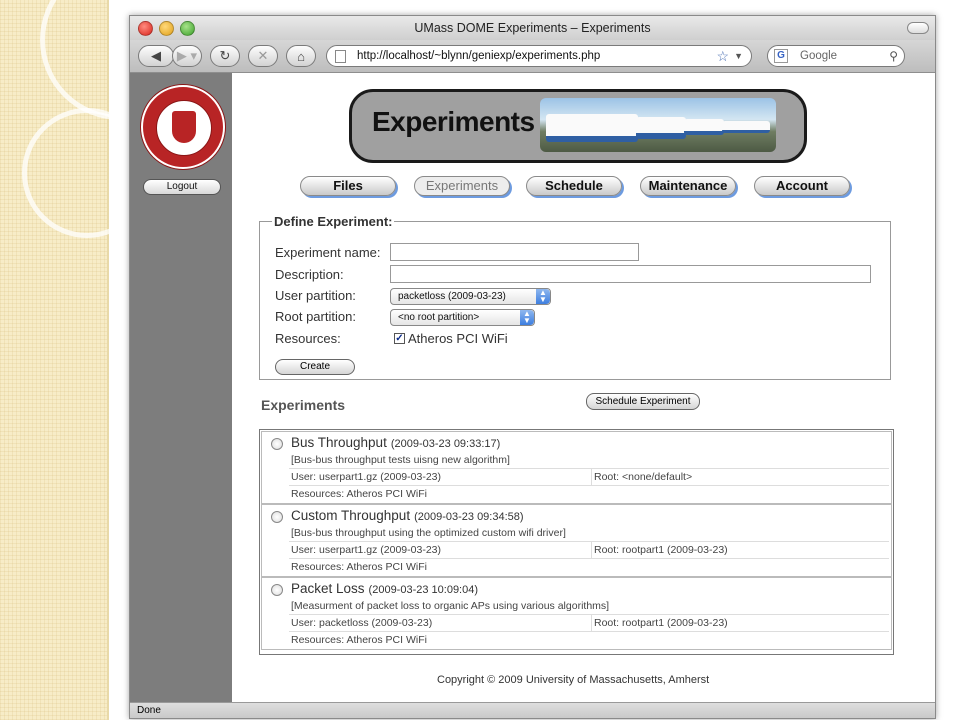 The width and height of the screenshot is (960, 720). I want to click on root-partition-select: <no root partition> ▲ ▼, so click(462, 317).